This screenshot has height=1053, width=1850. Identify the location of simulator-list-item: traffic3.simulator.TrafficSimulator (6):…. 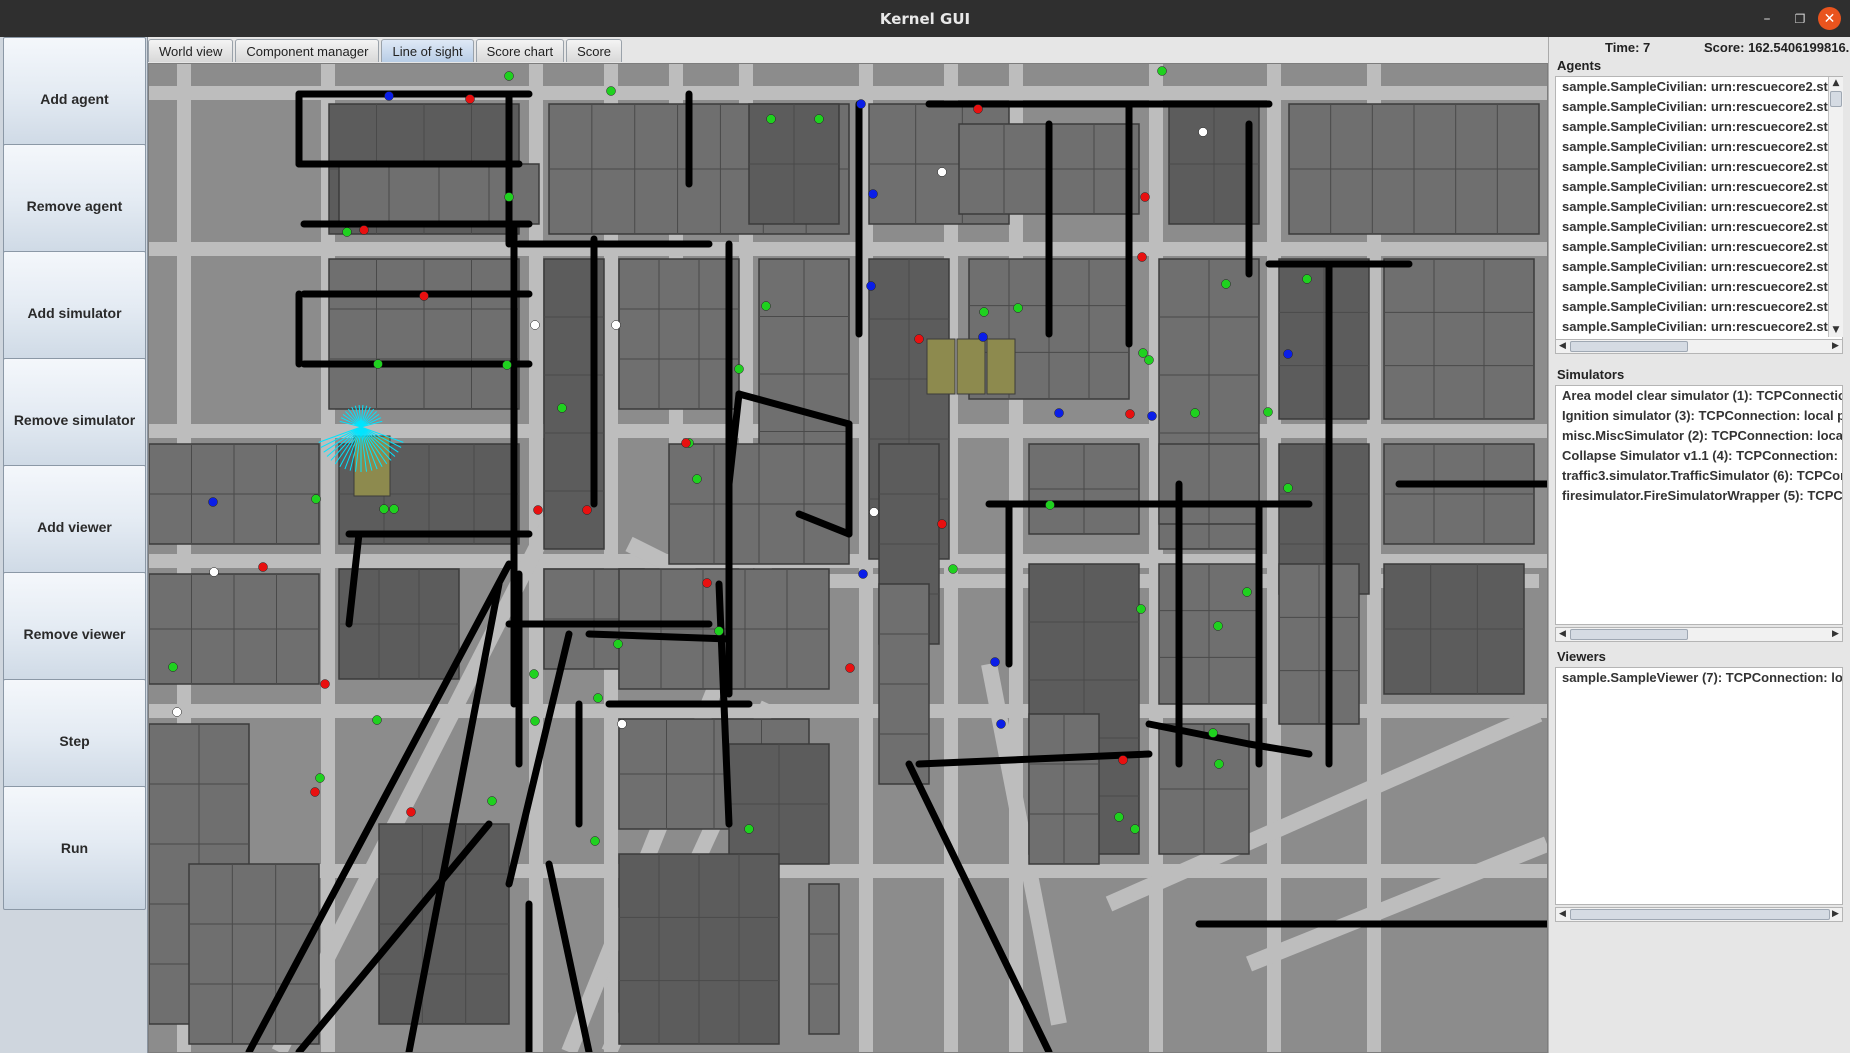
(1699, 476).